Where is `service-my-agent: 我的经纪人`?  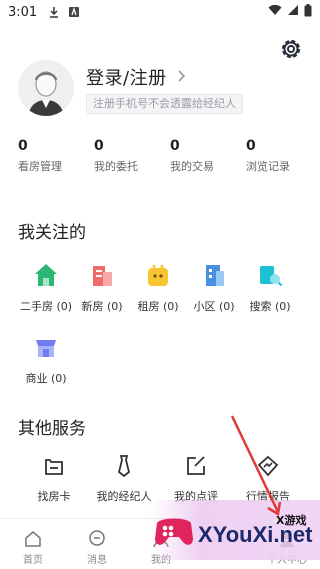
service-my-agent: 我的经纪人 is located at coordinates (124, 479).